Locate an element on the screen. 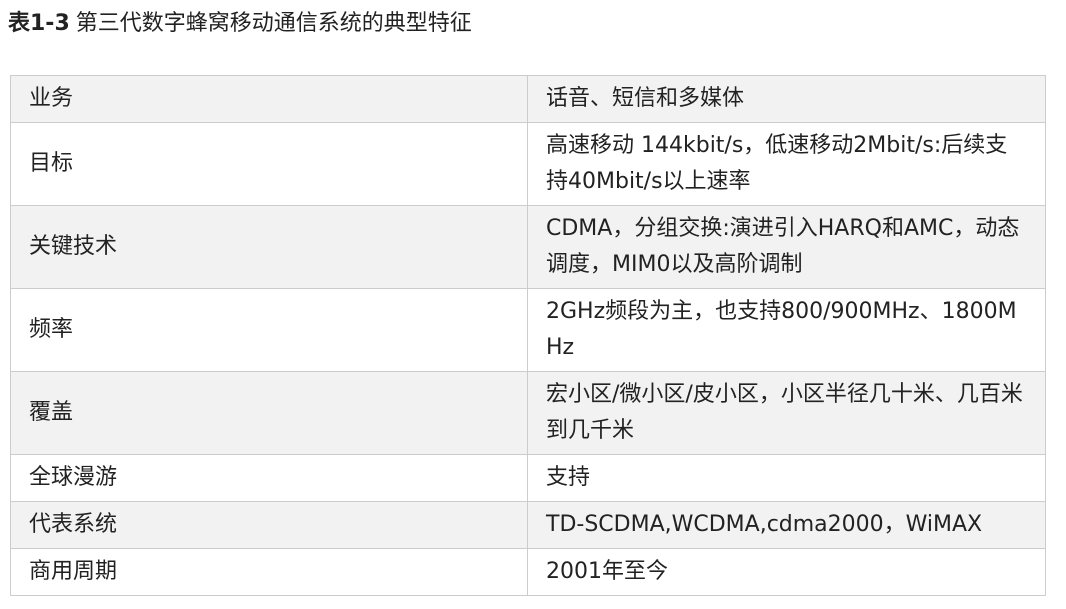 The width and height of the screenshot is (1066, 609). row-value: 宏小区/微小区/皮小区，小区半径几十米、几百米到几千米 is located at coordinates (786, 413).